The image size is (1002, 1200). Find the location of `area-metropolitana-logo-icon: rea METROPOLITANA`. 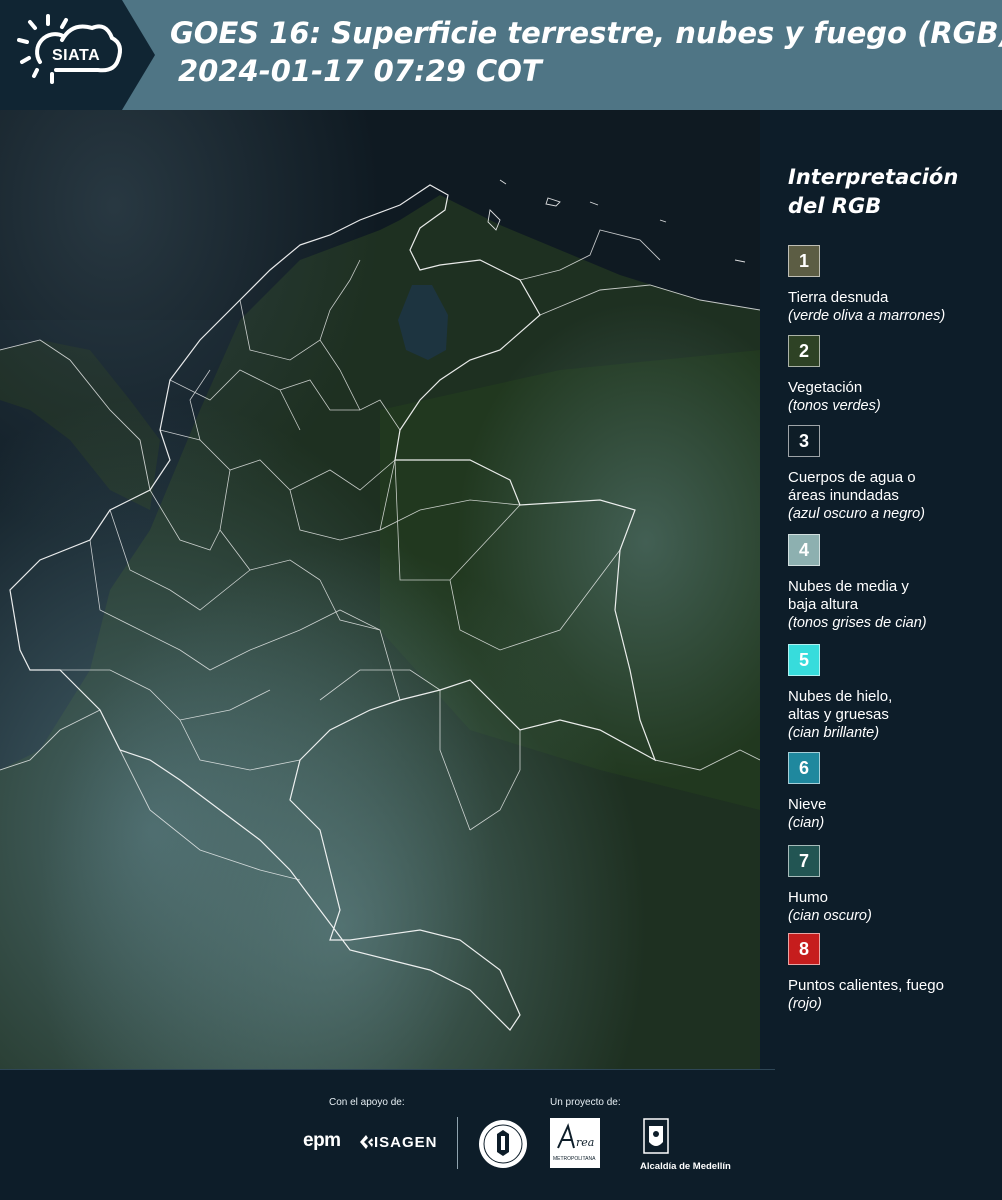

area-metropolitana-logo-icon: rea METROPOLITANA is located at coordinates (575, 1143).